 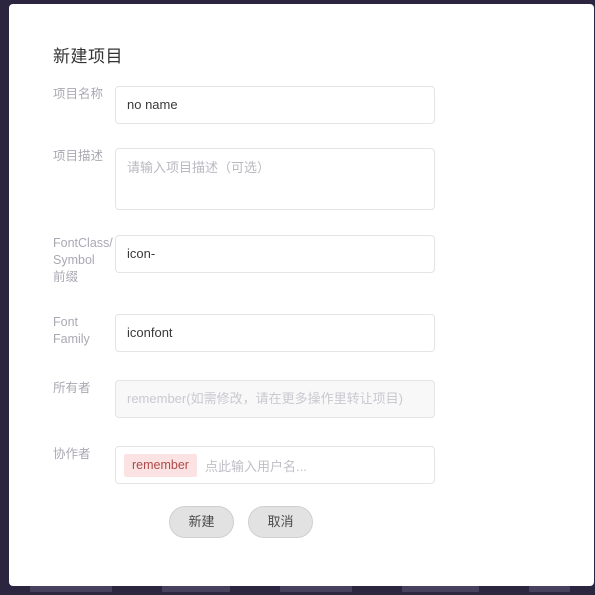 What do you see at coordinates (88, 56) in the screenshot?
I see `dialog-title: 新建项目` at bounding box center [88, 56].